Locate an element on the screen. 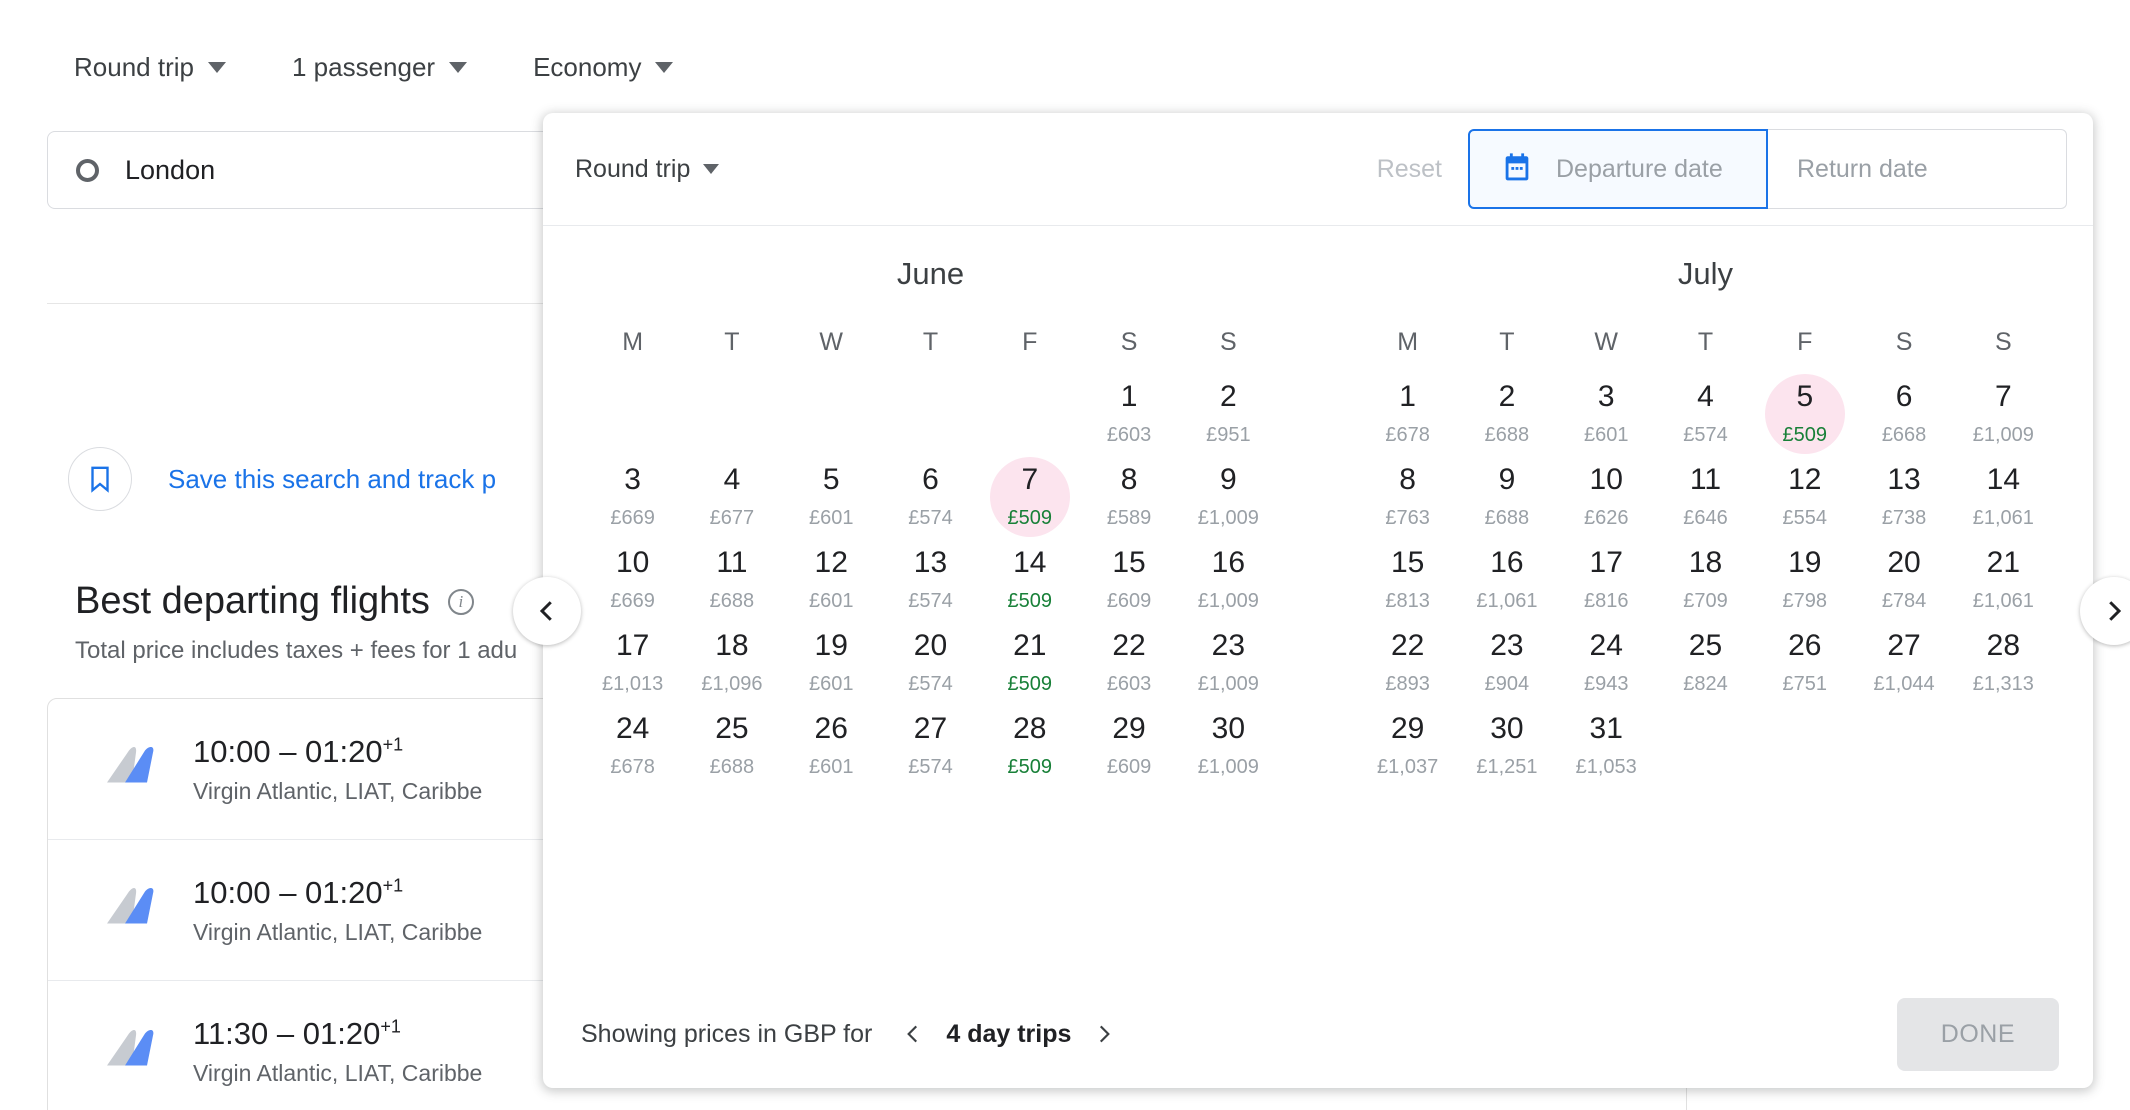 Image resolution: width=2130 pixels, height=1110 pixels. day-cell-july-17: 17 £816 is located at coordinates (1606, 586).